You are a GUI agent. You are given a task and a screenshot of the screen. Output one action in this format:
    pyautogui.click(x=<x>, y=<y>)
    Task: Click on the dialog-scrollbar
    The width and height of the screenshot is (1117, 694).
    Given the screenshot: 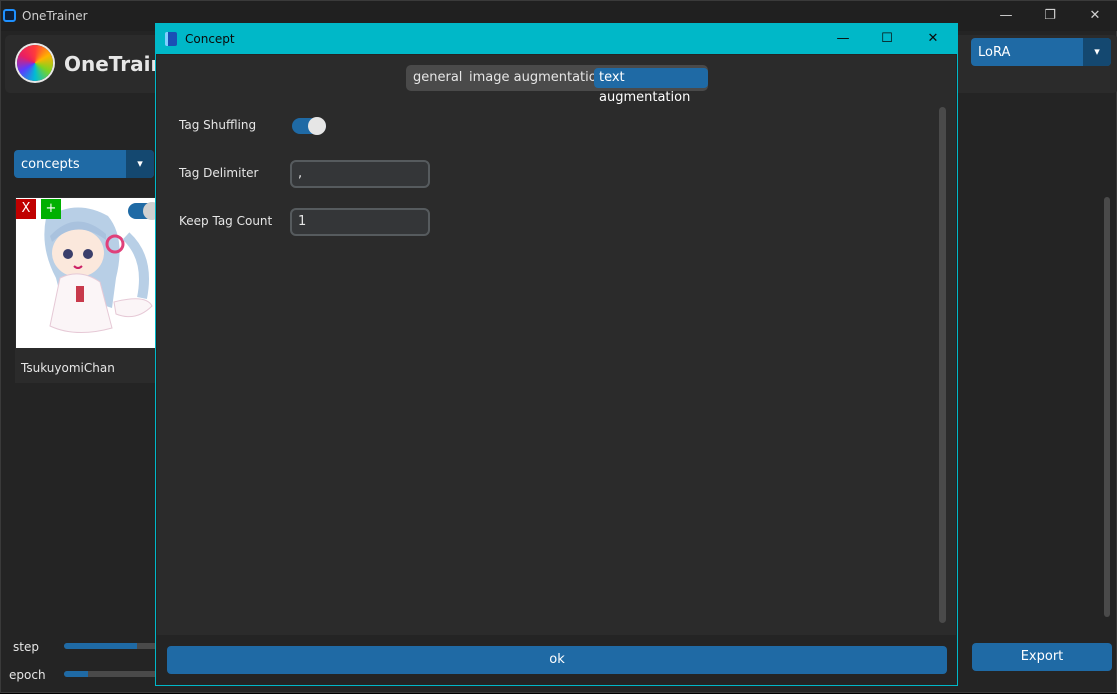 What is the action you would take?
    pyautogui.click(x=942, y=365)
    